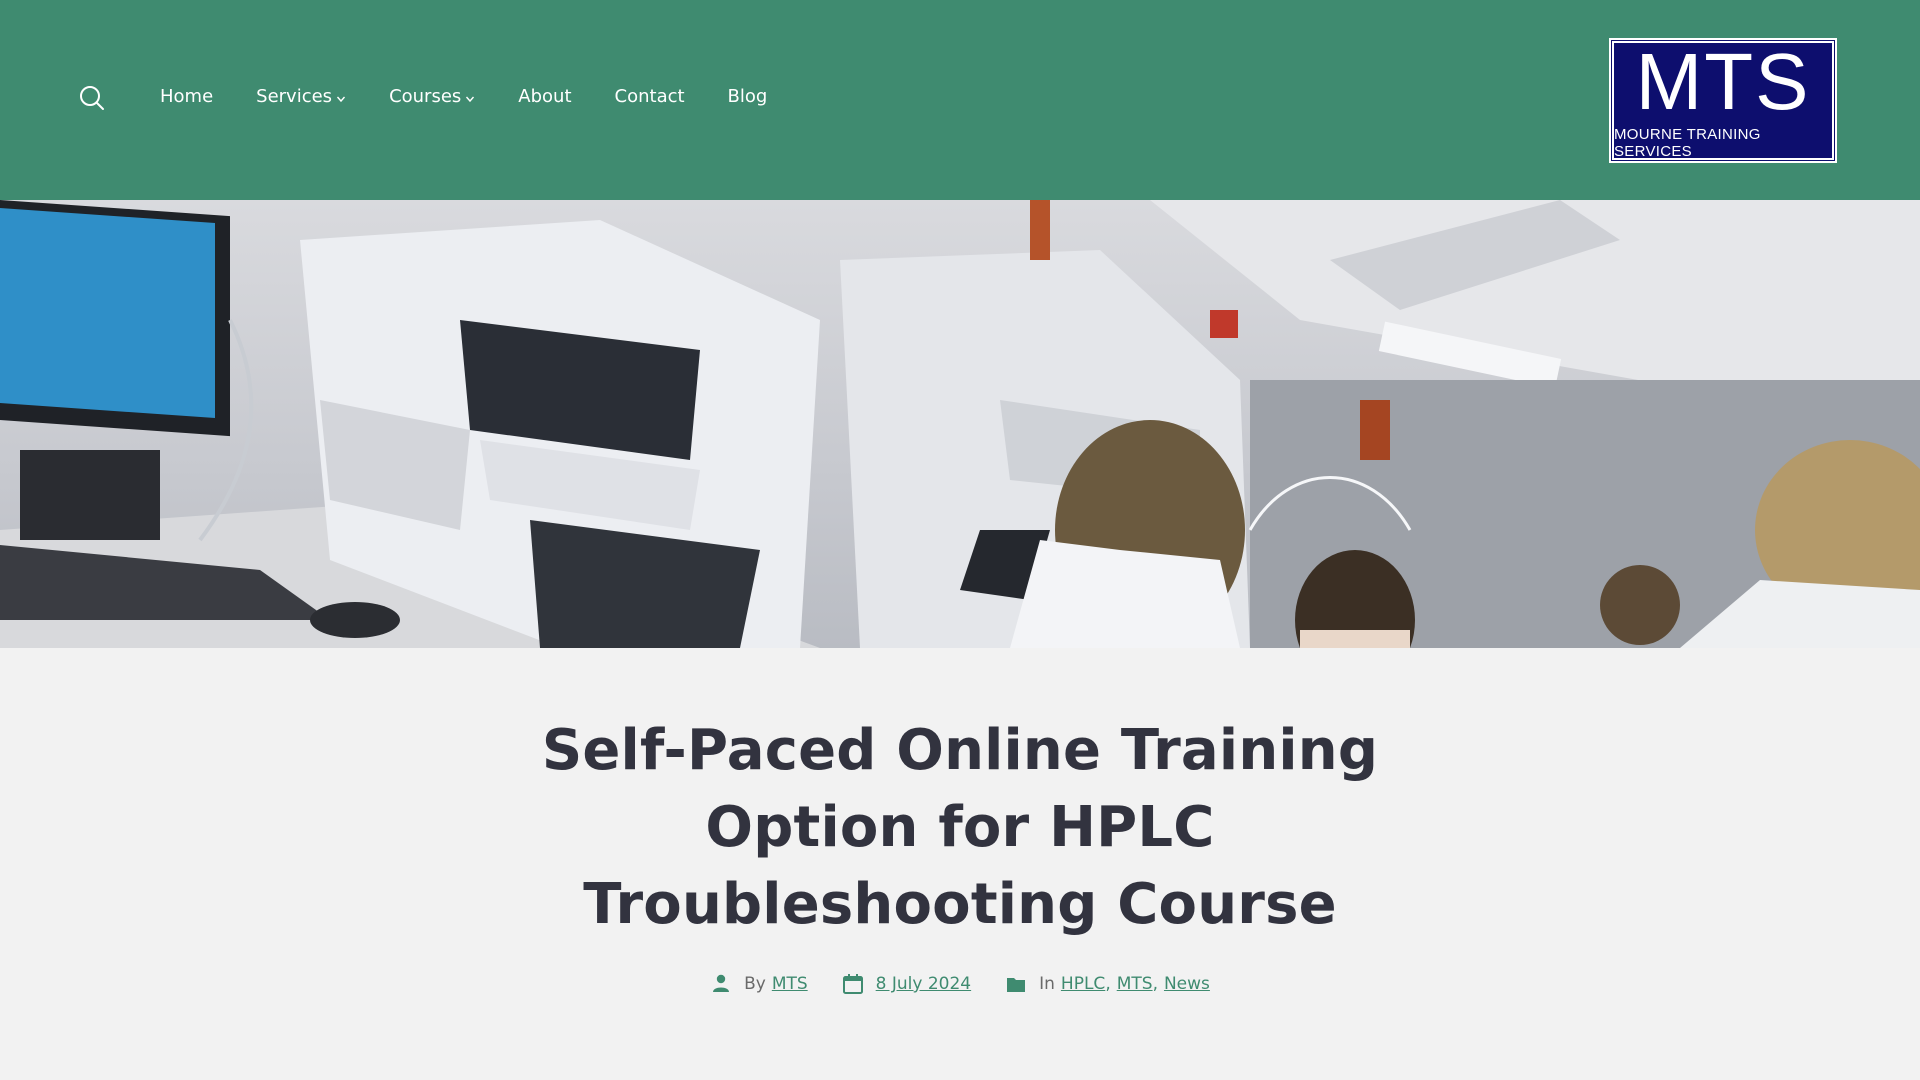  I want to click on nav-item-contact: Contact, so click(650, 96).